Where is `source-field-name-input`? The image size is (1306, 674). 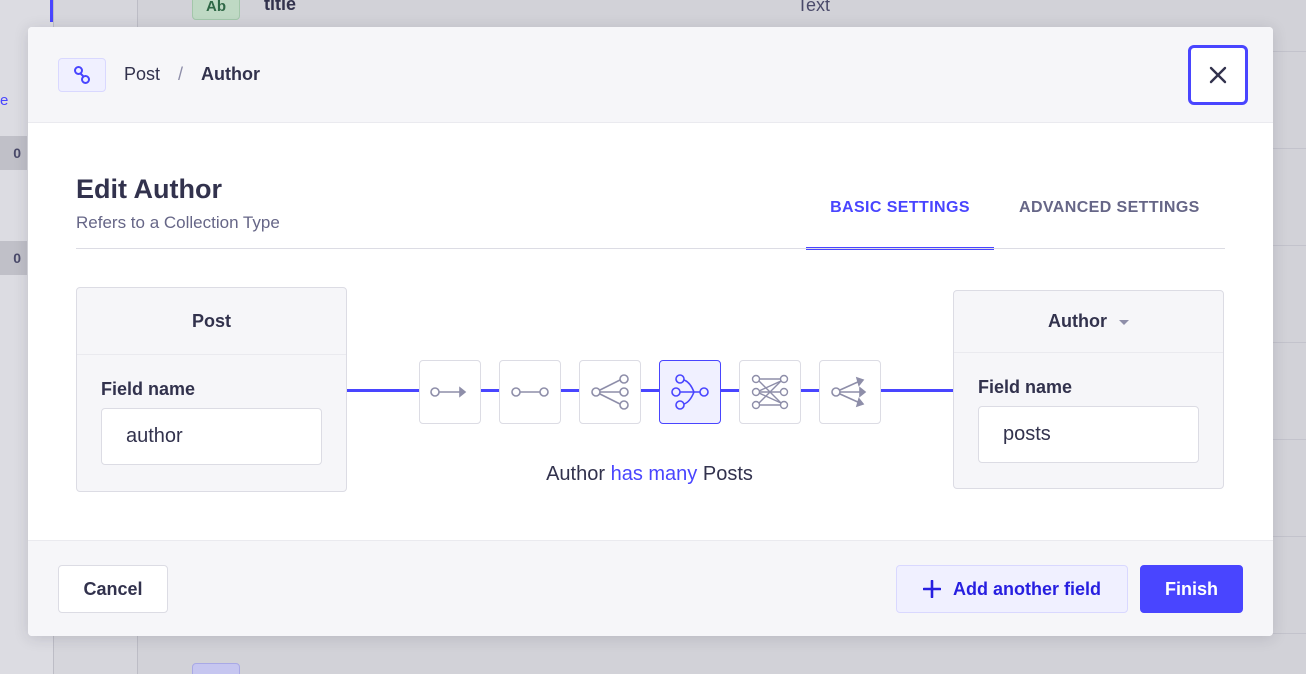
source-field-name-input is located at coordinates (211, 436).